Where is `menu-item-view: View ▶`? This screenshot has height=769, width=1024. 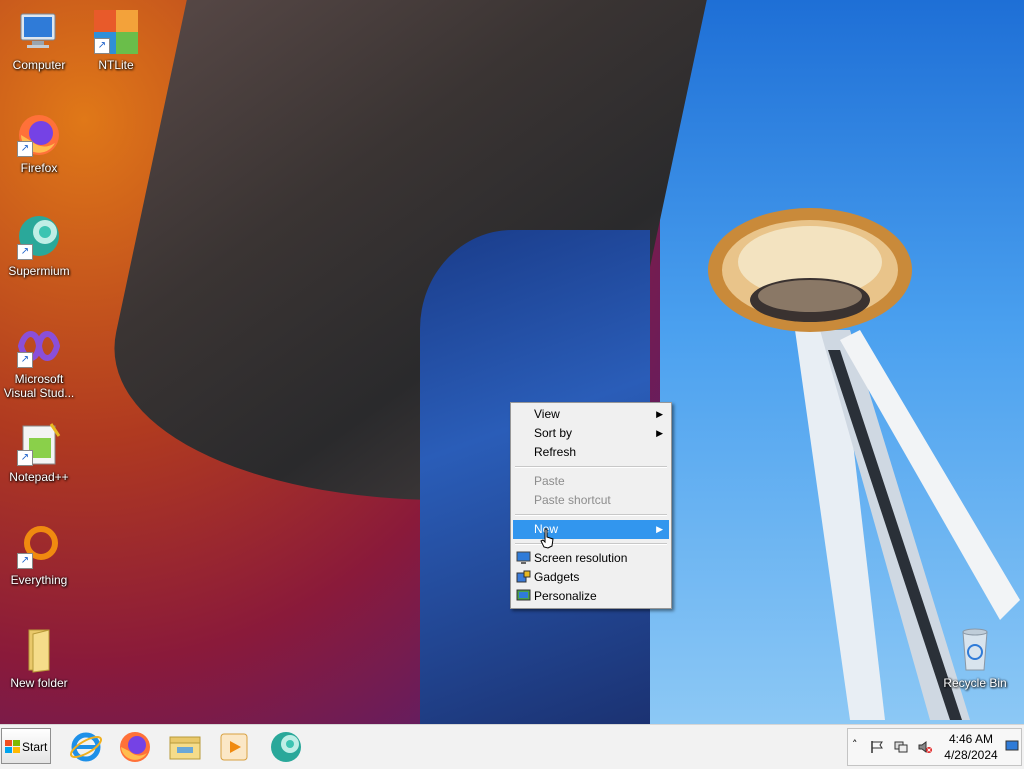
menu-item-view: View ▶ is located at coordinates (591, 414).